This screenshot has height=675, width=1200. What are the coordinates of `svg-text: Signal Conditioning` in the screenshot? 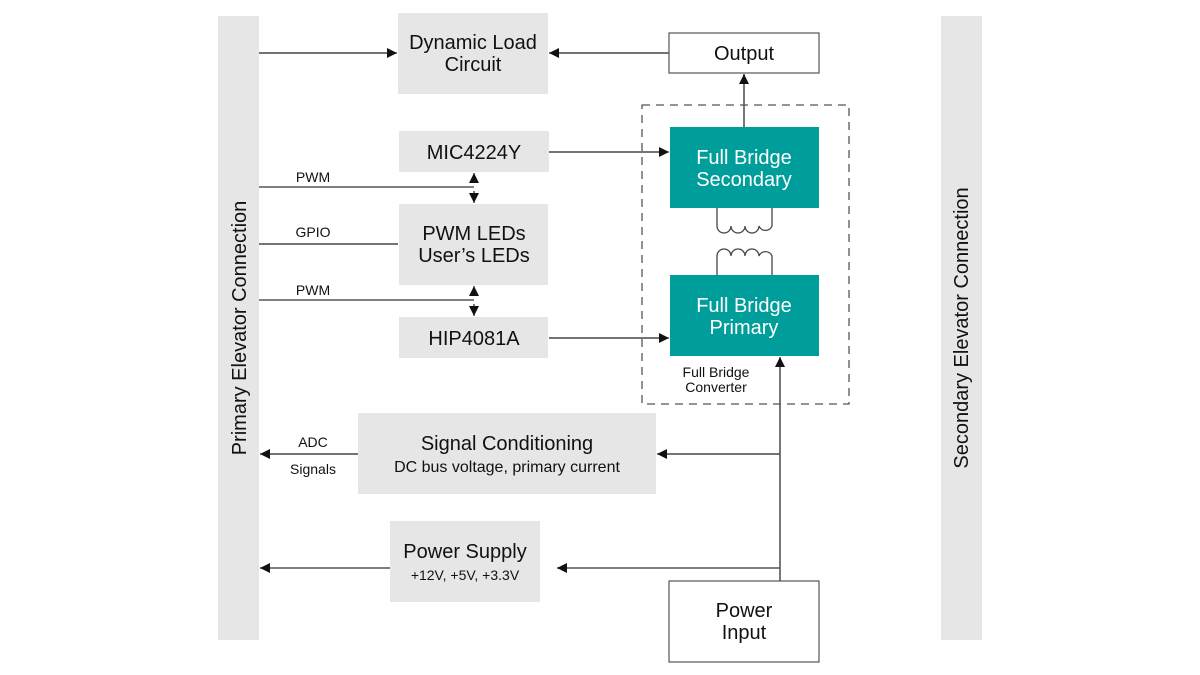 It's located at (507, 444).